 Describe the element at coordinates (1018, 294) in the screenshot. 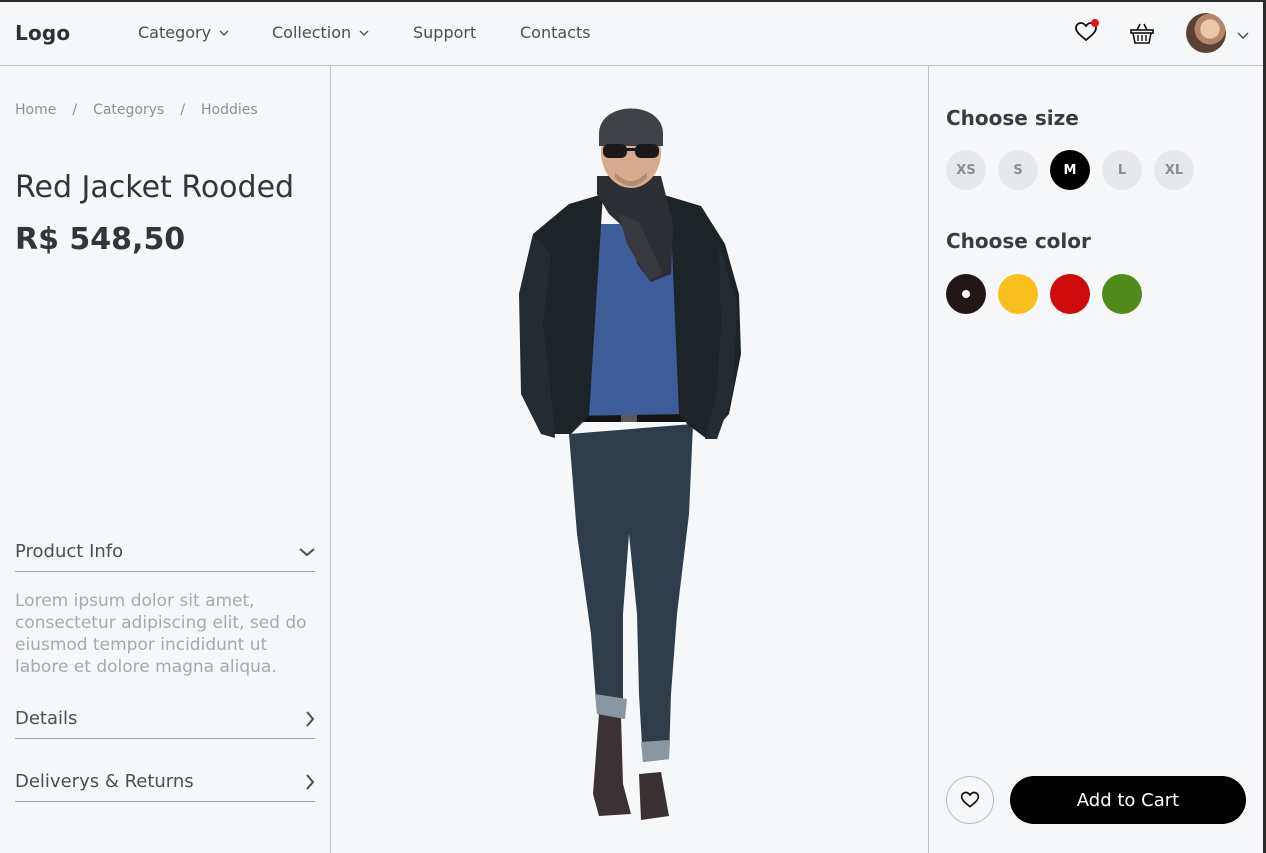

I see `color-swatch-yellow` at that location.